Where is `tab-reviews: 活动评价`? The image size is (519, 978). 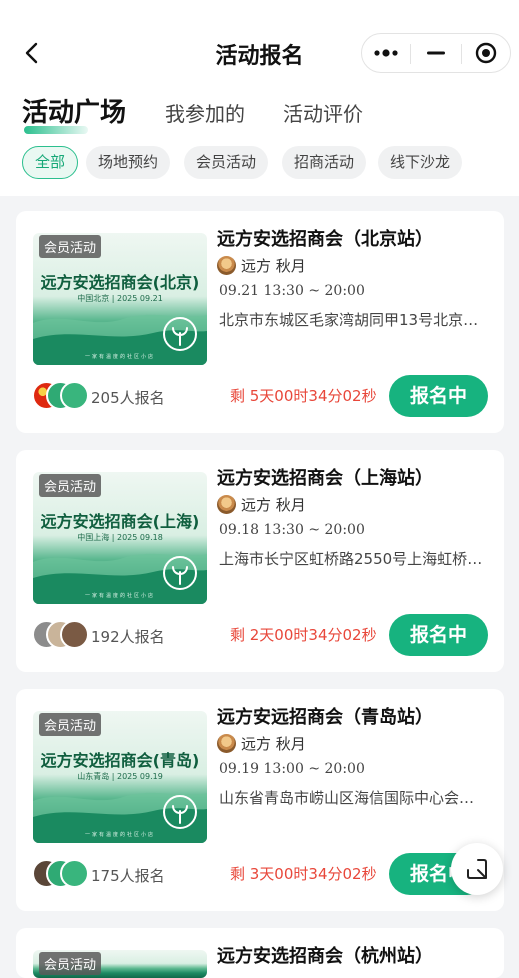 tab-reviews: 活动评价 is located at coordinates (323, 112).